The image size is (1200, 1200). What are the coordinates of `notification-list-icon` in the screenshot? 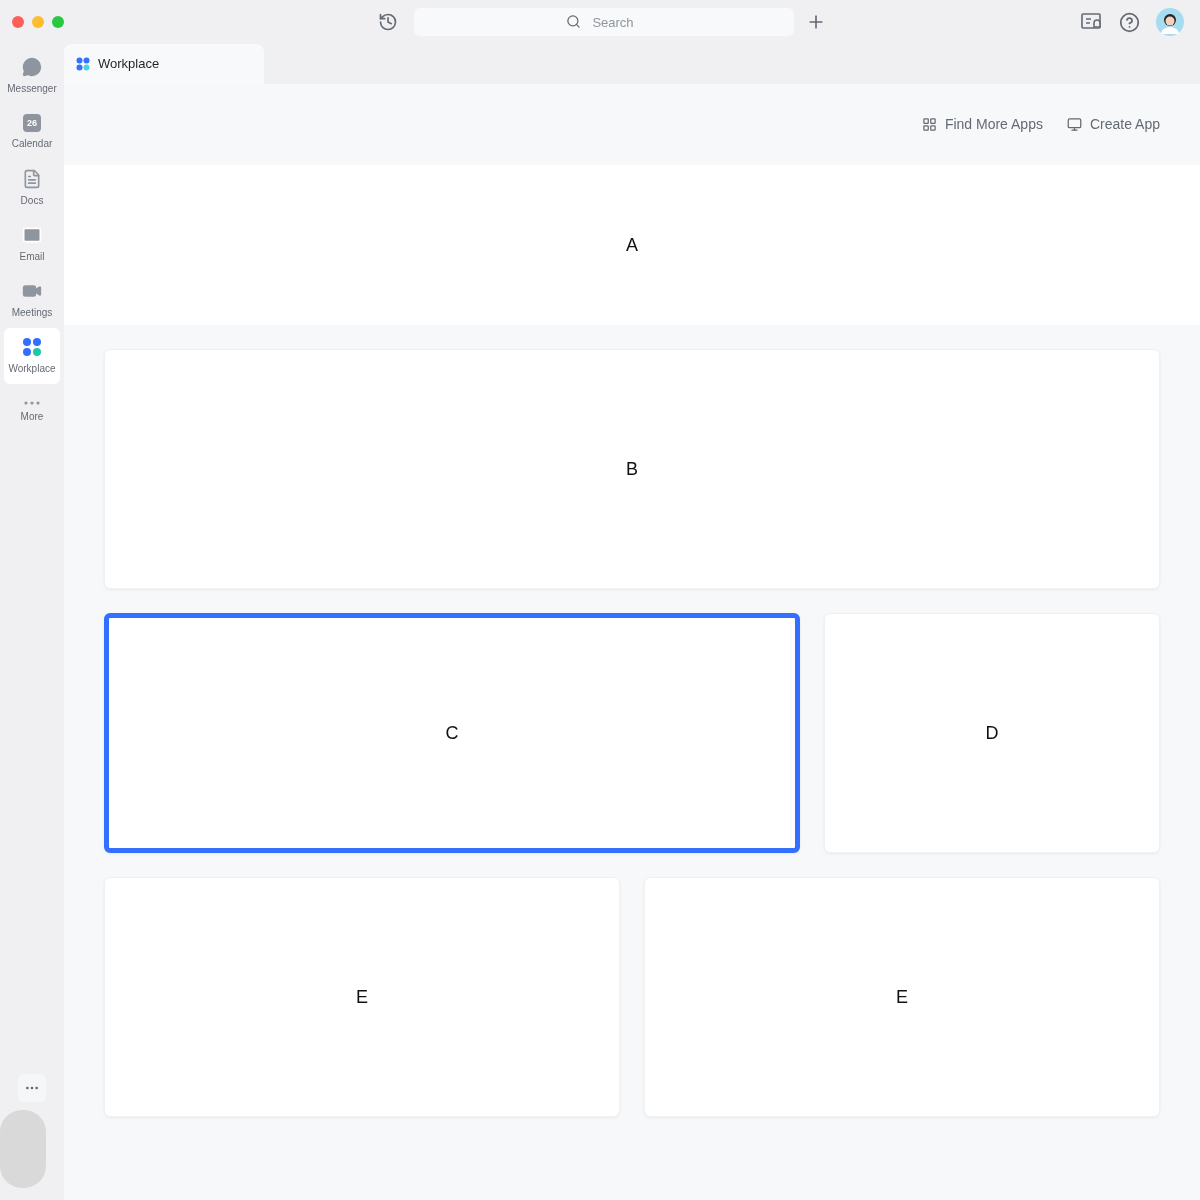 It's located at (1092, 22).